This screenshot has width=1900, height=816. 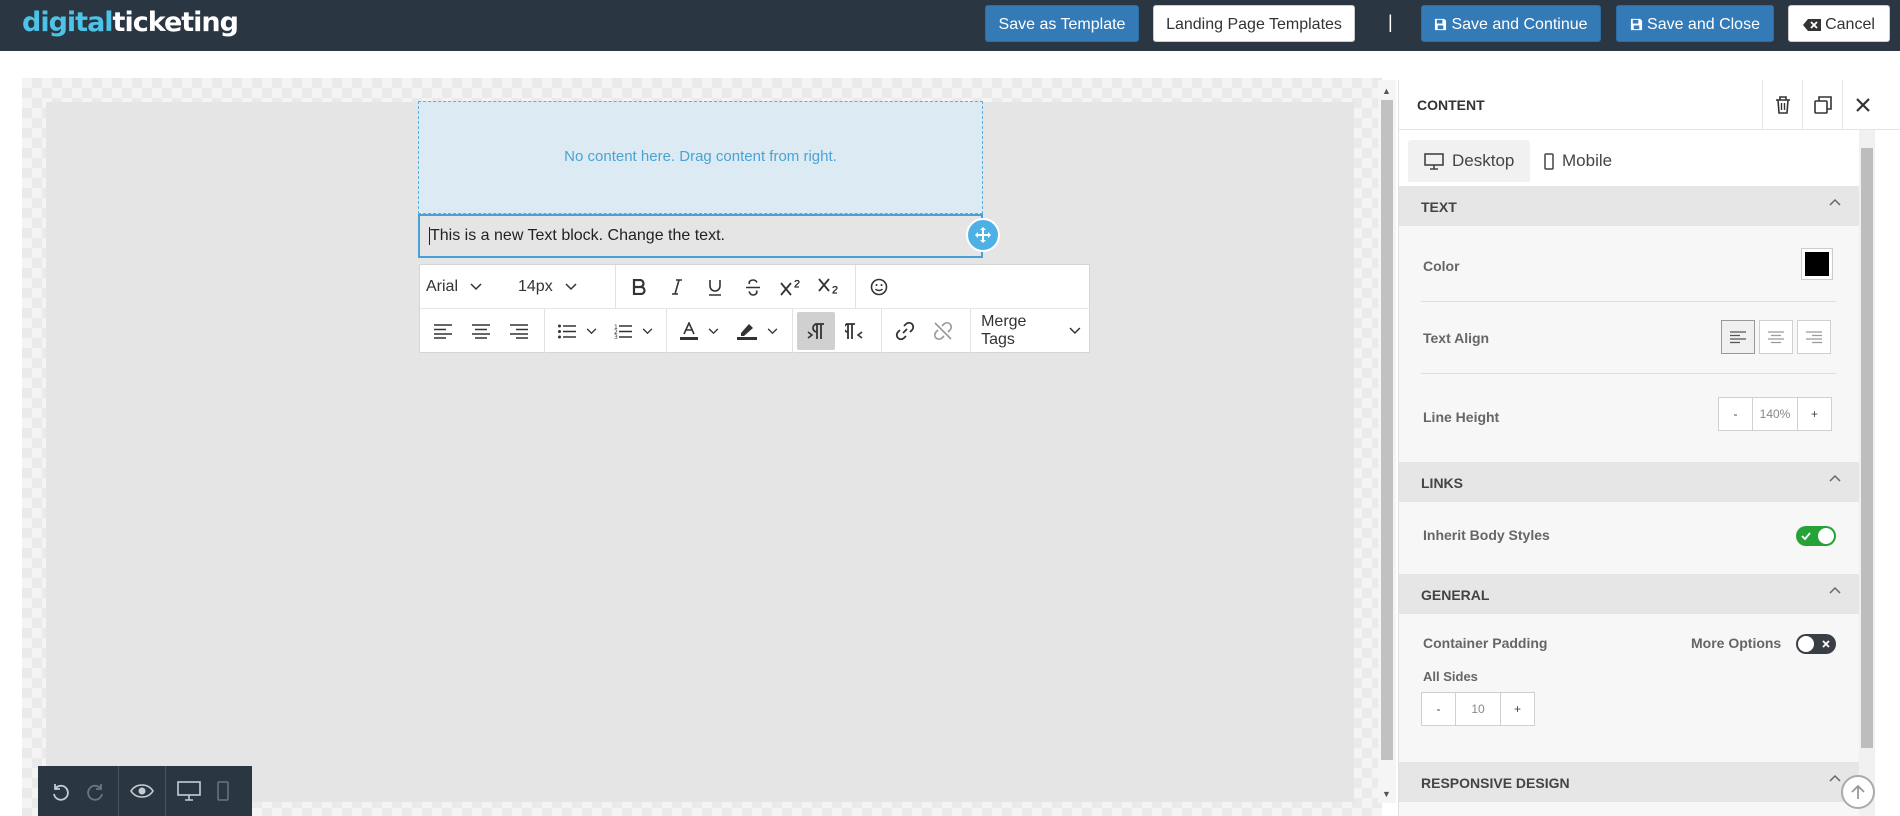 I want to click on insert-link-button, so click(x=905, y=331).